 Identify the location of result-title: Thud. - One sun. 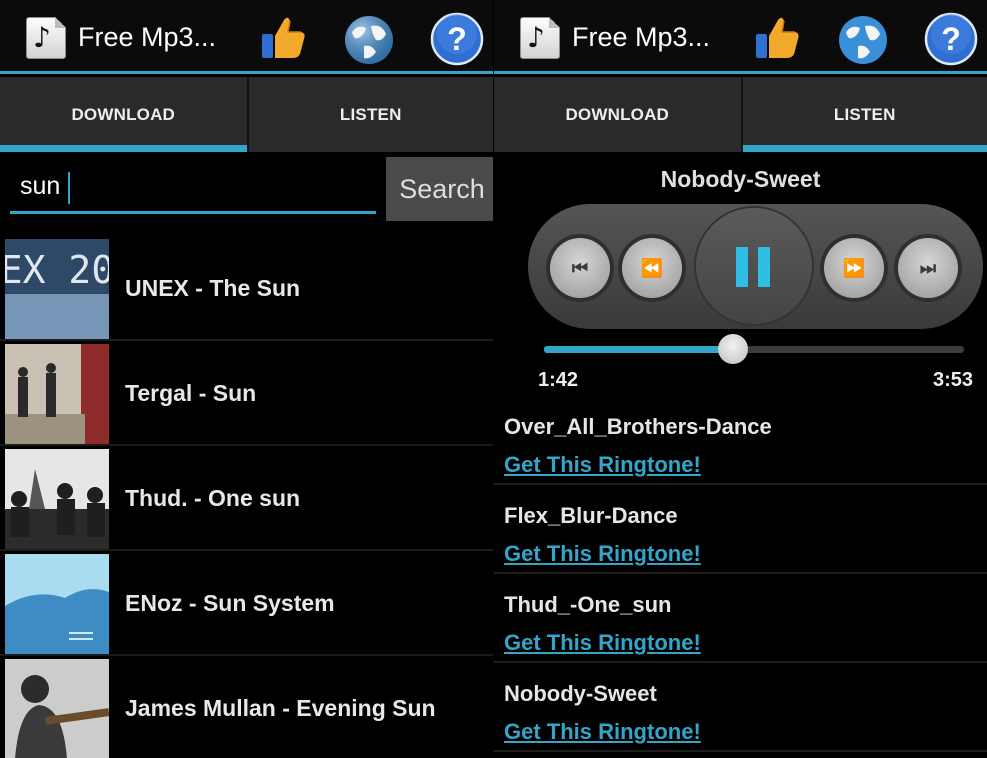
(213, 498).